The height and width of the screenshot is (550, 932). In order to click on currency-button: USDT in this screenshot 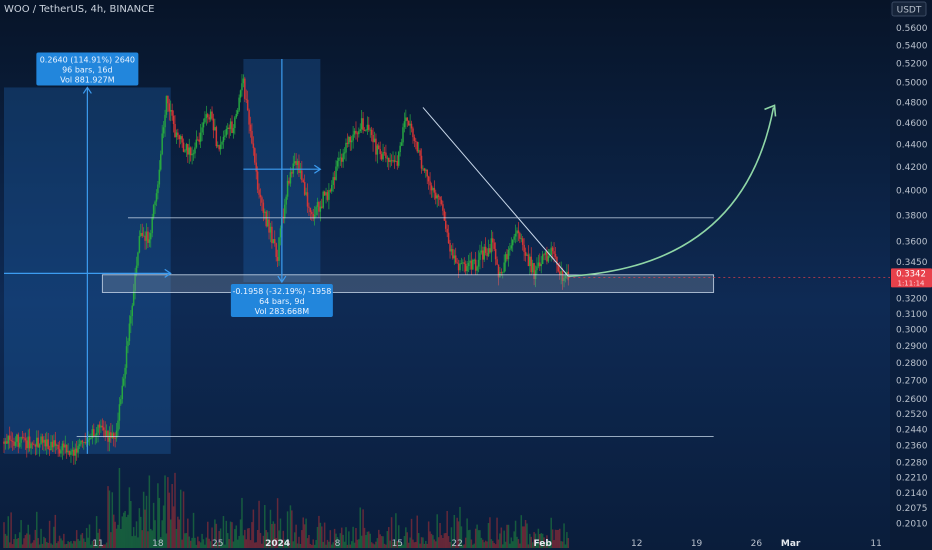, I will do `click(909, 9)`.